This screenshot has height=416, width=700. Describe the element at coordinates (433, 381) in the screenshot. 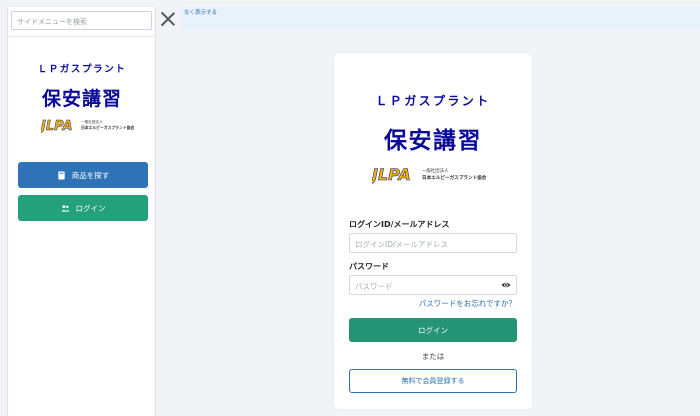

I see `register-button: 無料で会員登録する` at that location.